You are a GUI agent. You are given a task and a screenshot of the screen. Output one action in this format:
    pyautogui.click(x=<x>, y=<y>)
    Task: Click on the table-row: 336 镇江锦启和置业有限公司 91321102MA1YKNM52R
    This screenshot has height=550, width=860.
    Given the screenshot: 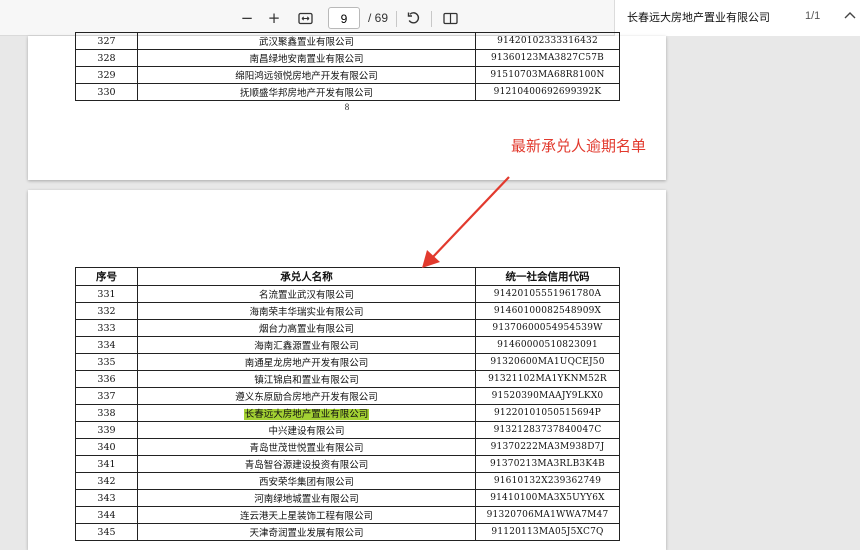 What is the action you would take?
    pyautogui.click(x=347, y=379)
    